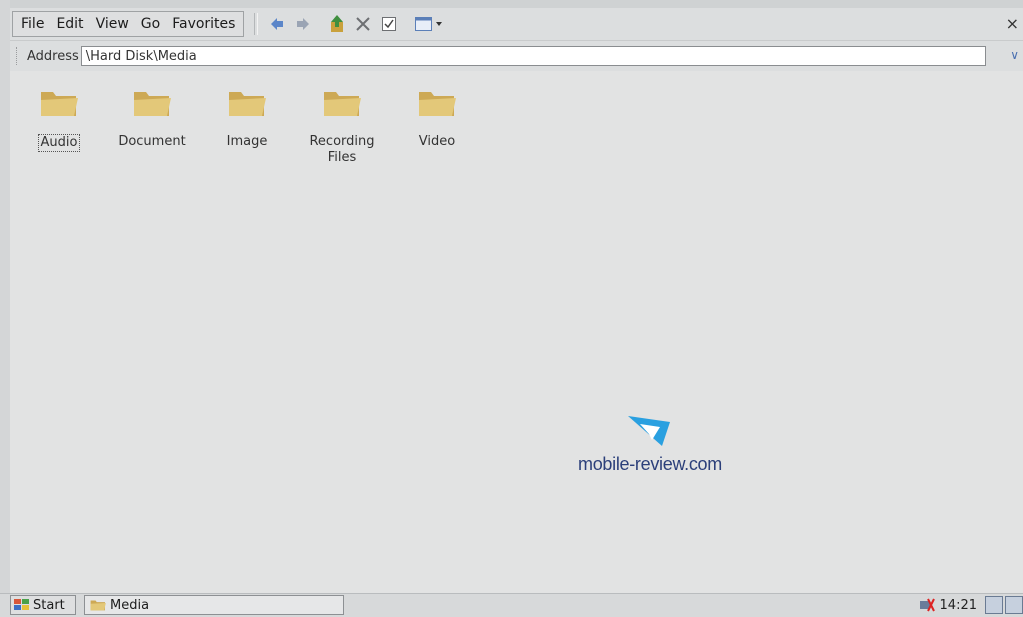  I want to click on keyboard-icon, so click(994, 605).